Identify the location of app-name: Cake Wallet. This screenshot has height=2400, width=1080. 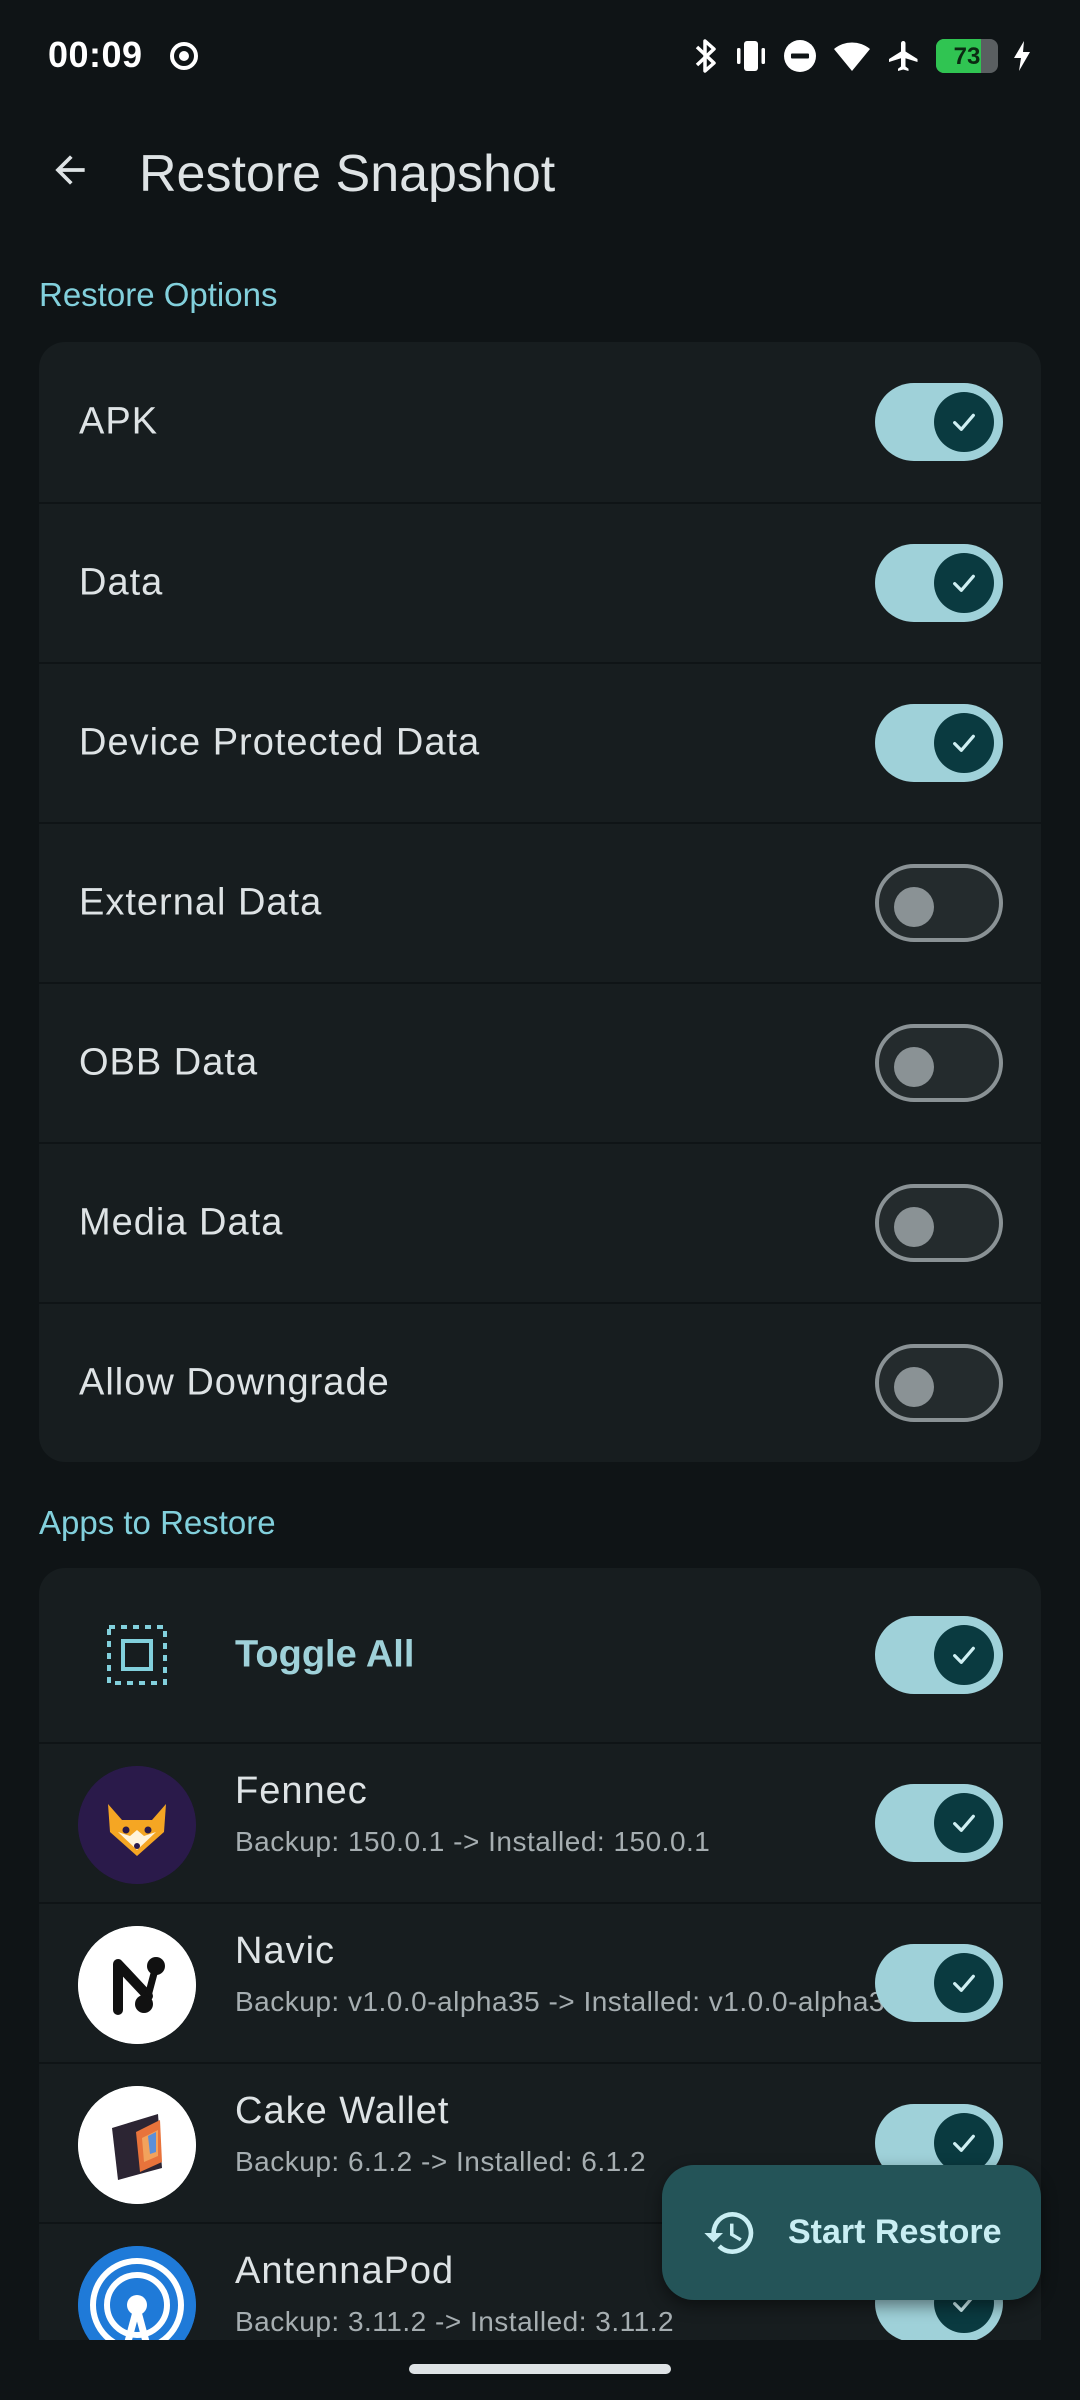
(342, 2111).